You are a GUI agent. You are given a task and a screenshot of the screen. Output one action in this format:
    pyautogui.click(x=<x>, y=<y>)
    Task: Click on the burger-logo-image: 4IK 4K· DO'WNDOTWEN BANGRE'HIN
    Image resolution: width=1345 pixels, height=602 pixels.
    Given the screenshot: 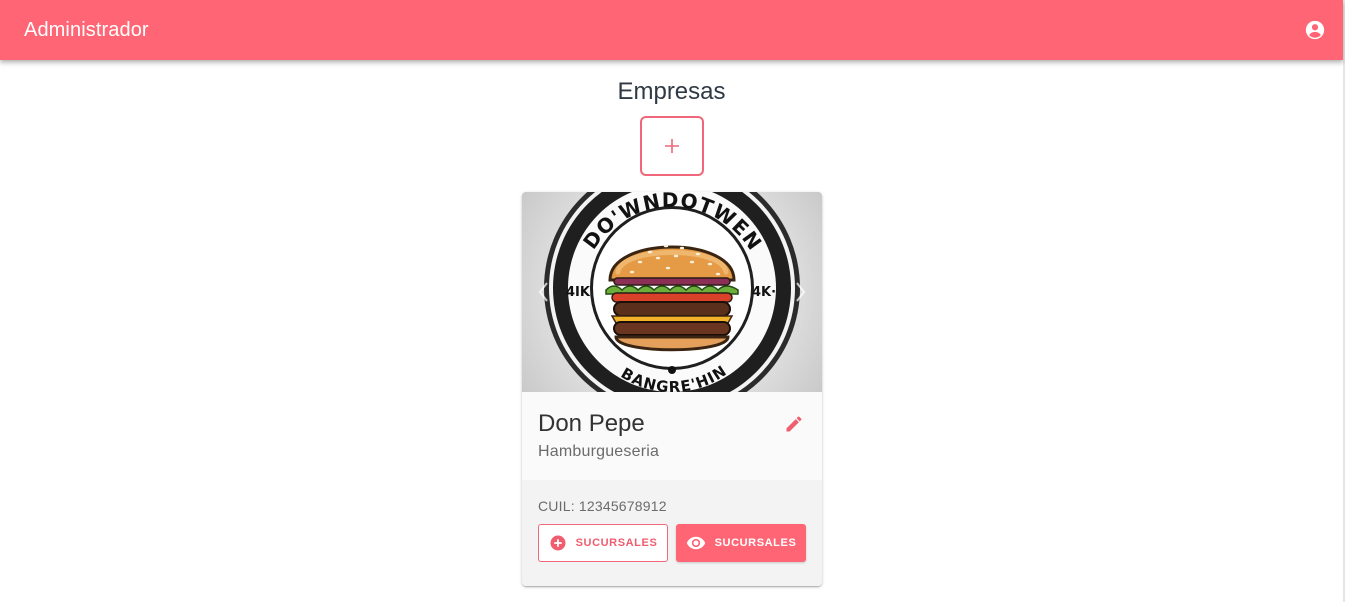 What is the action you would take?
    pyautogui.click(x=672, y=292)
    